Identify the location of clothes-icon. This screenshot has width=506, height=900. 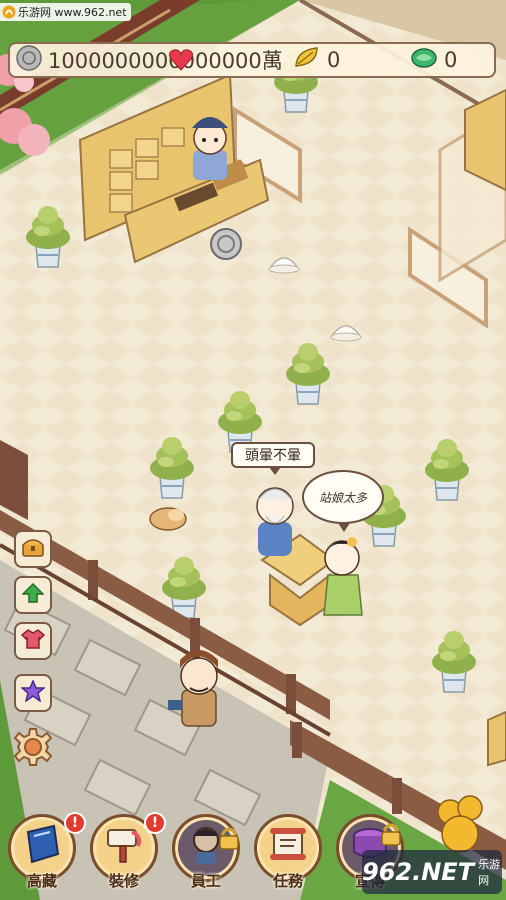
(33, 641).